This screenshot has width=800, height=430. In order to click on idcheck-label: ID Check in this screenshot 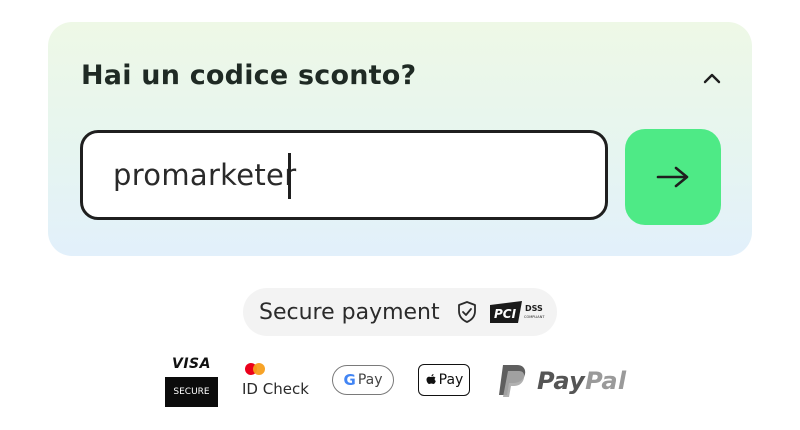, I will do `click(275, 389)`.